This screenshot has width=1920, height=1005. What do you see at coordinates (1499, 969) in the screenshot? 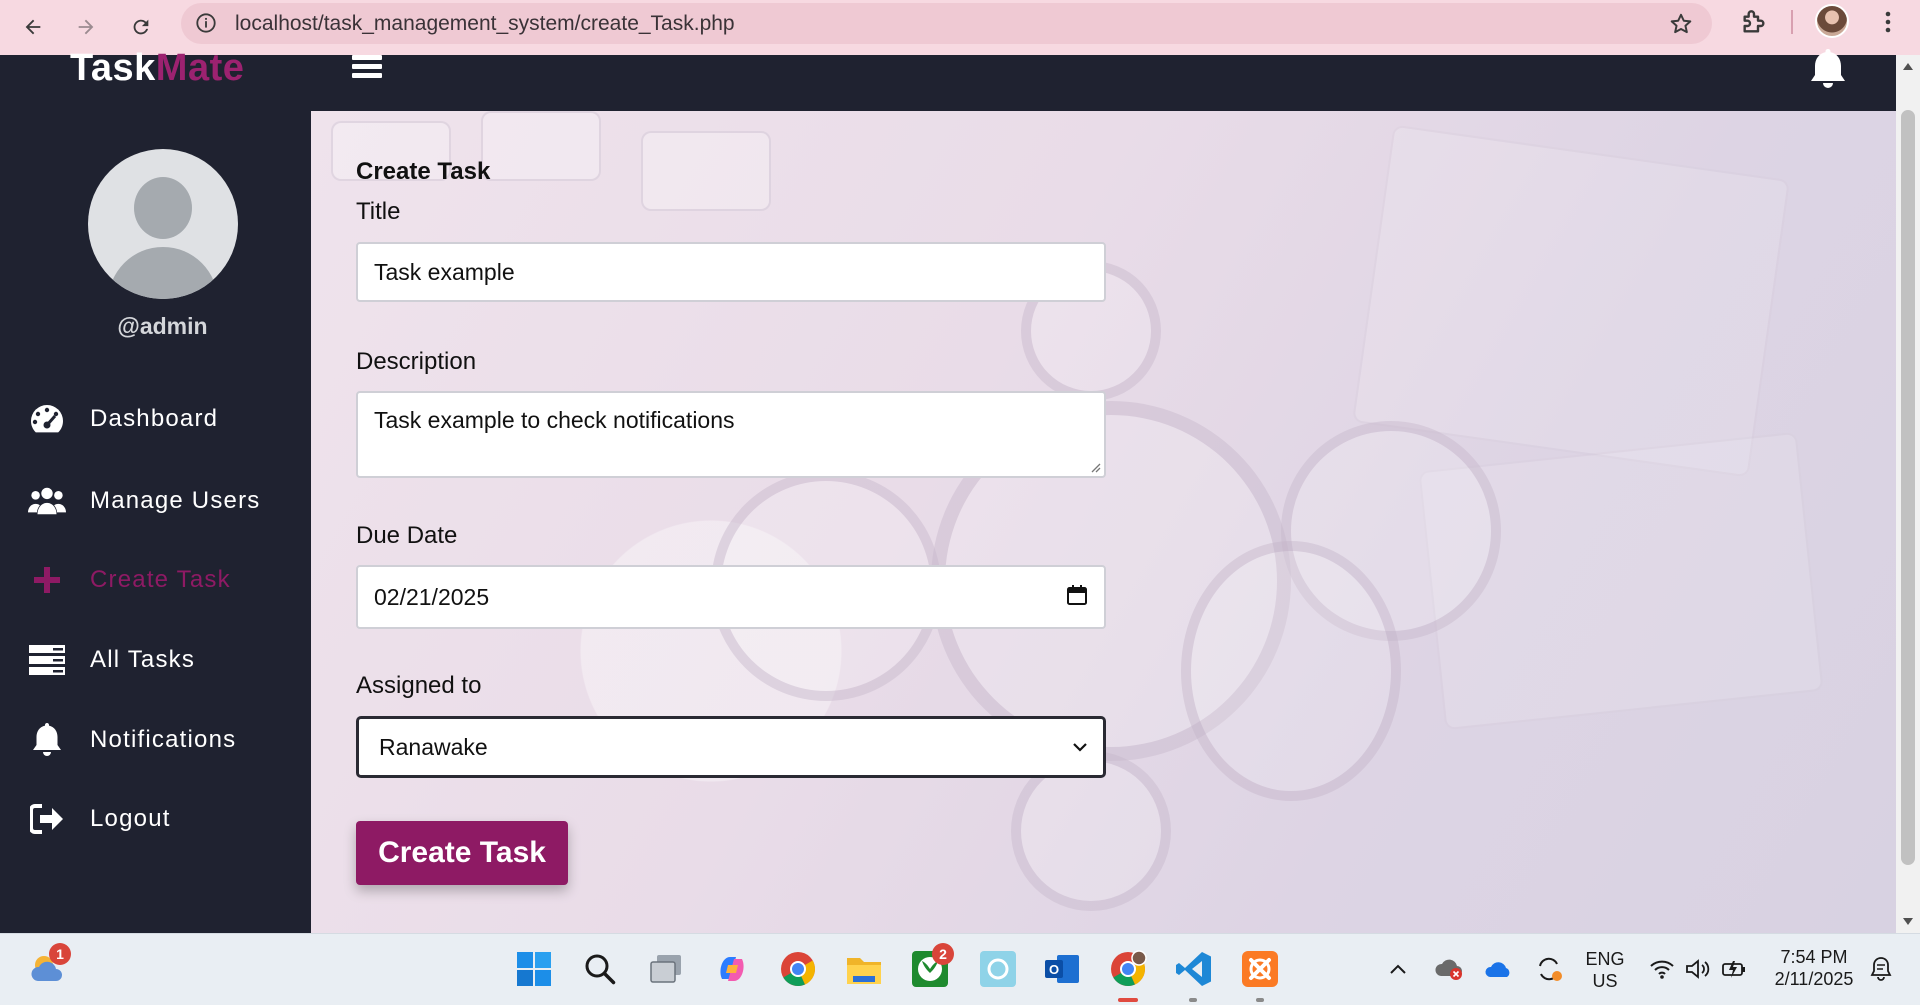
I see `onedrive-icon` at bounding box center [1499, 969].